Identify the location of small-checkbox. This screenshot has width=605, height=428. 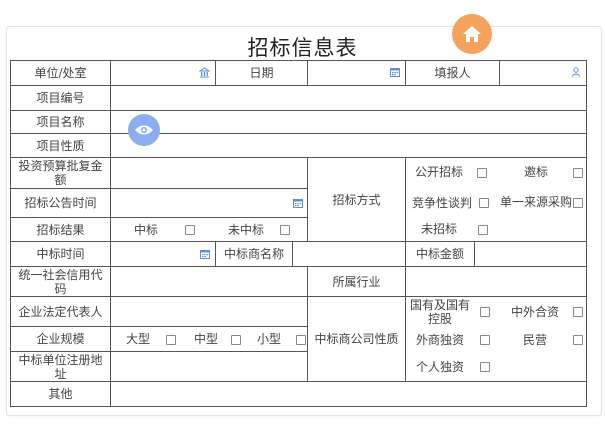
(301, 340).